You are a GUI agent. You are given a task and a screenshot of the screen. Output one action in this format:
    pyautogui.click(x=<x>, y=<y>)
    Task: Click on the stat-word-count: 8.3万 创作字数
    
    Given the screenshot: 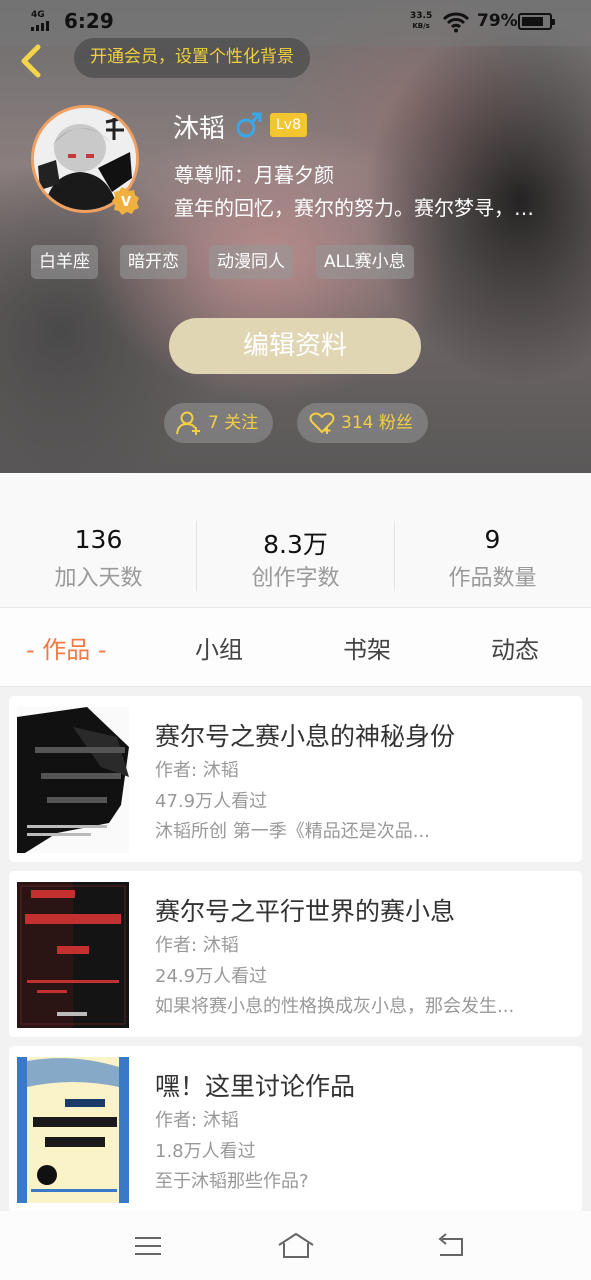 What is the action you would take?
    pyautogui.click(x=295, y=540)
    